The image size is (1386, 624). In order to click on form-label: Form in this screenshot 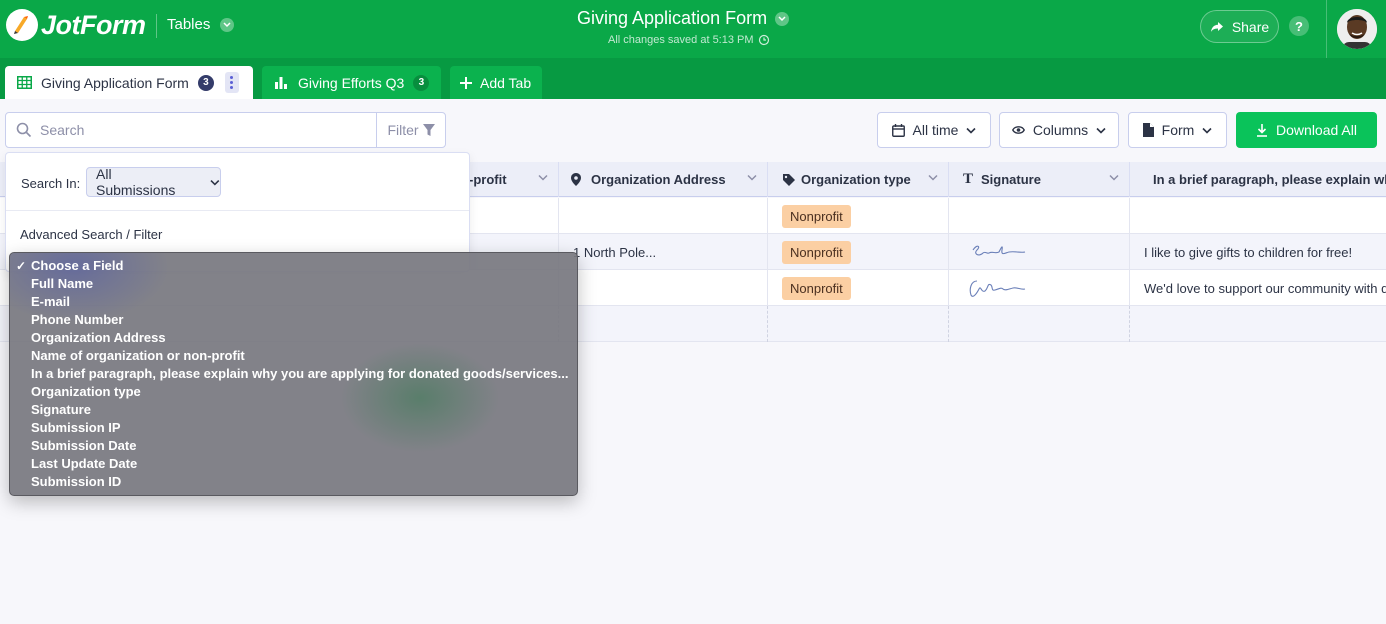, I will do `click(1178, 130)`.